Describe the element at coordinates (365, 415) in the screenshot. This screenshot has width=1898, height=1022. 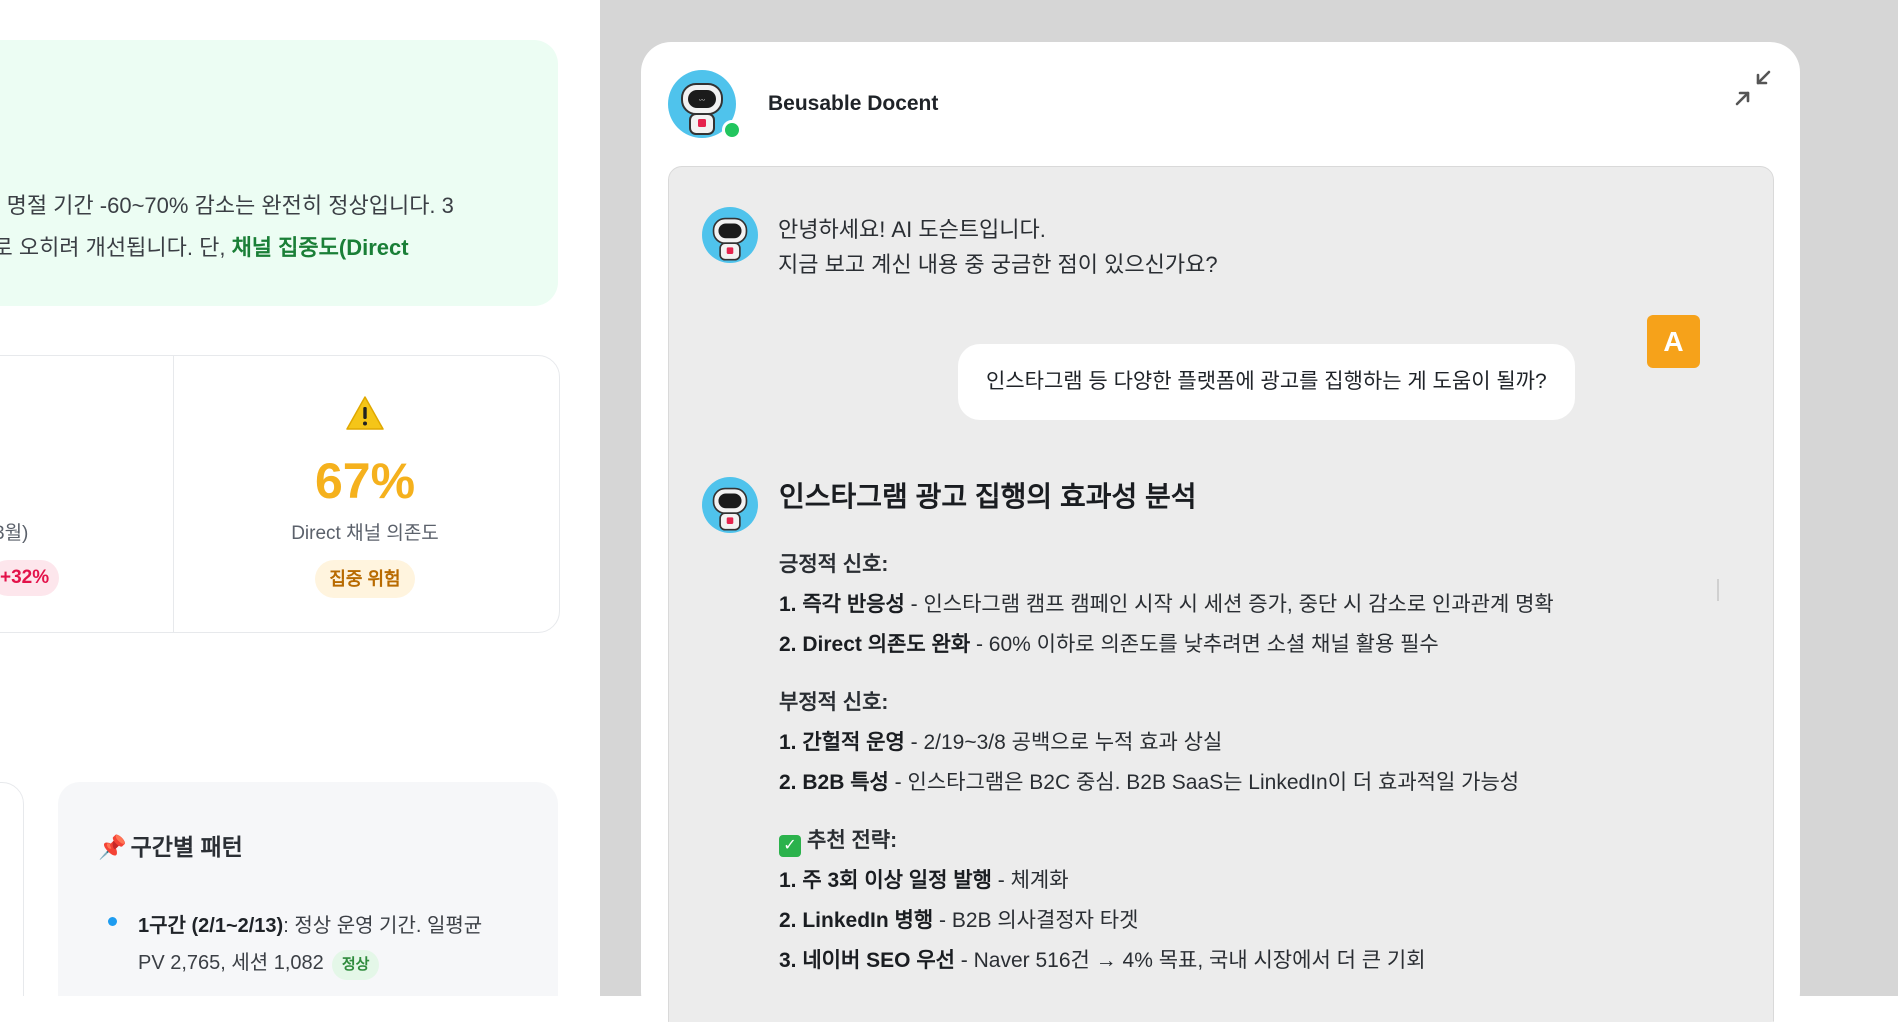
I see `warning-icon` at that location.